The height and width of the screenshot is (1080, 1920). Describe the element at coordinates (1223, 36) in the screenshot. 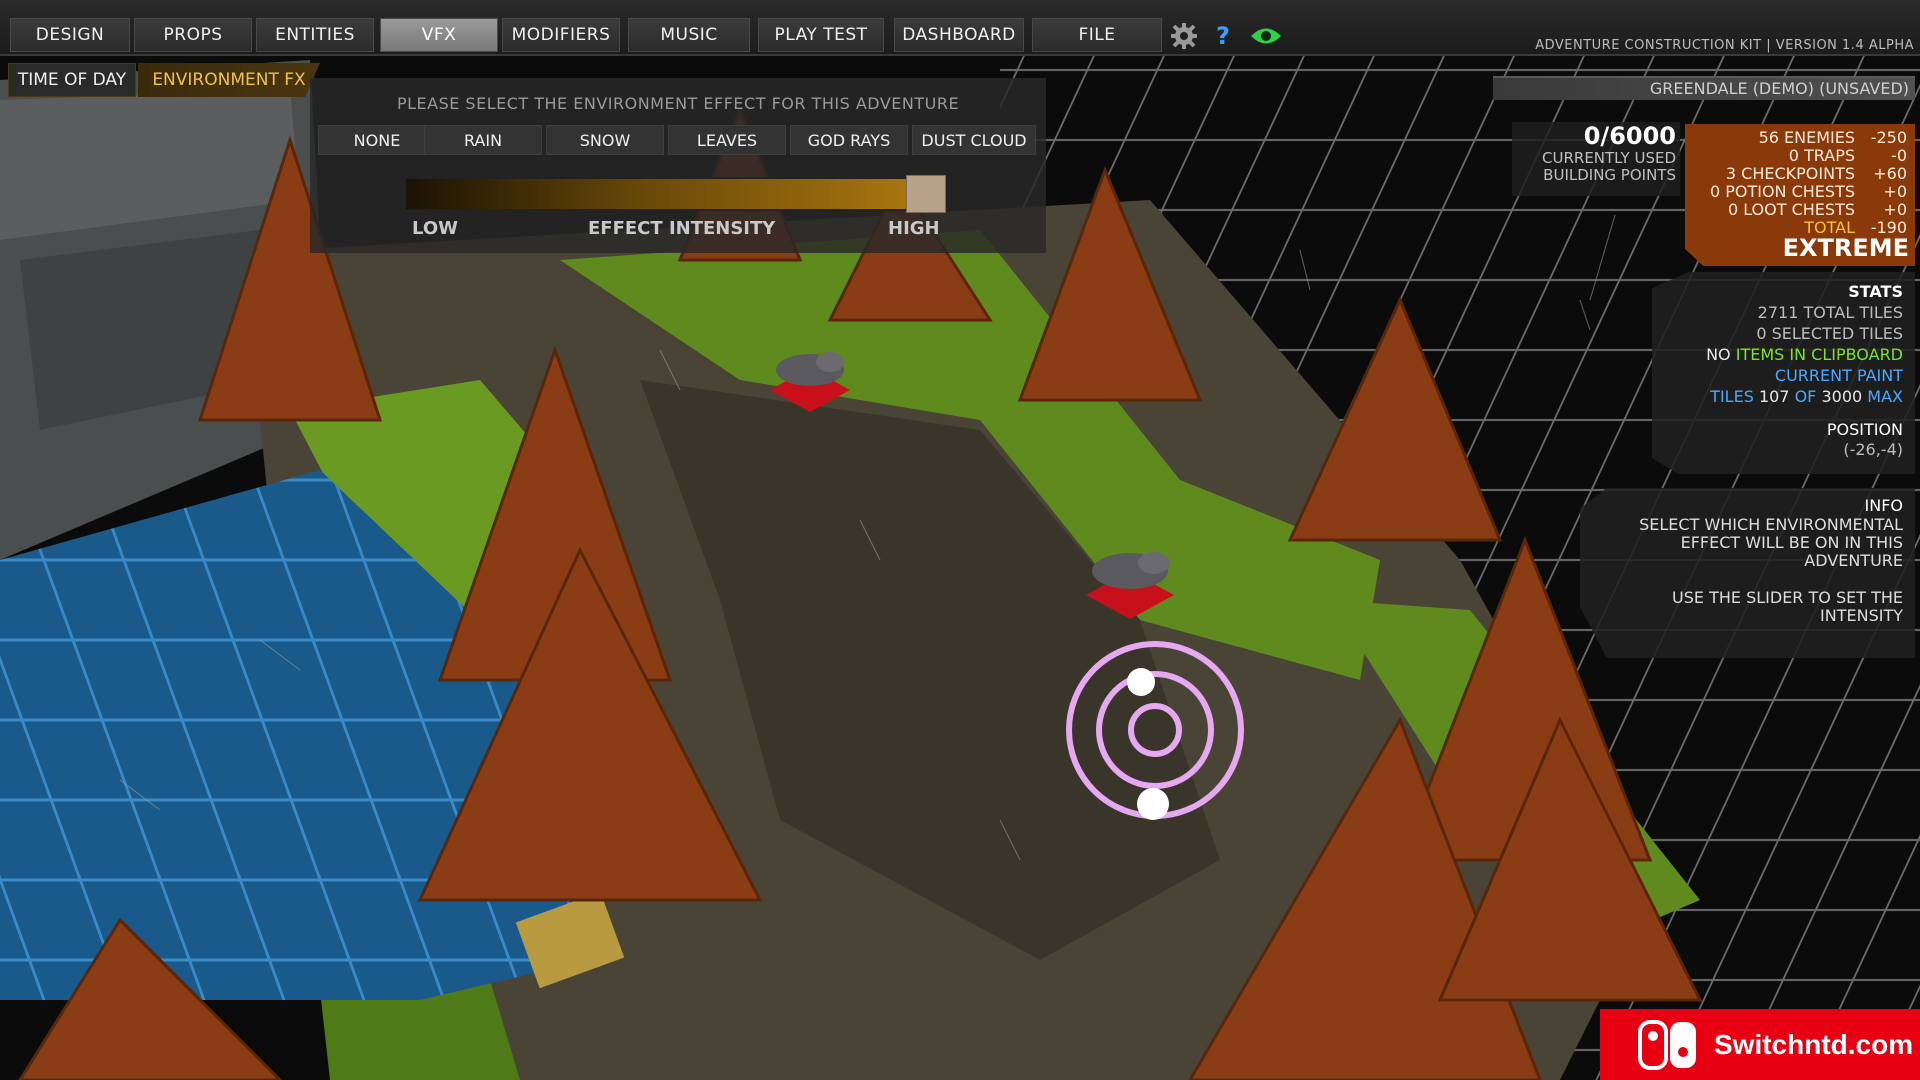

I see `help-icon: ?` at that location.